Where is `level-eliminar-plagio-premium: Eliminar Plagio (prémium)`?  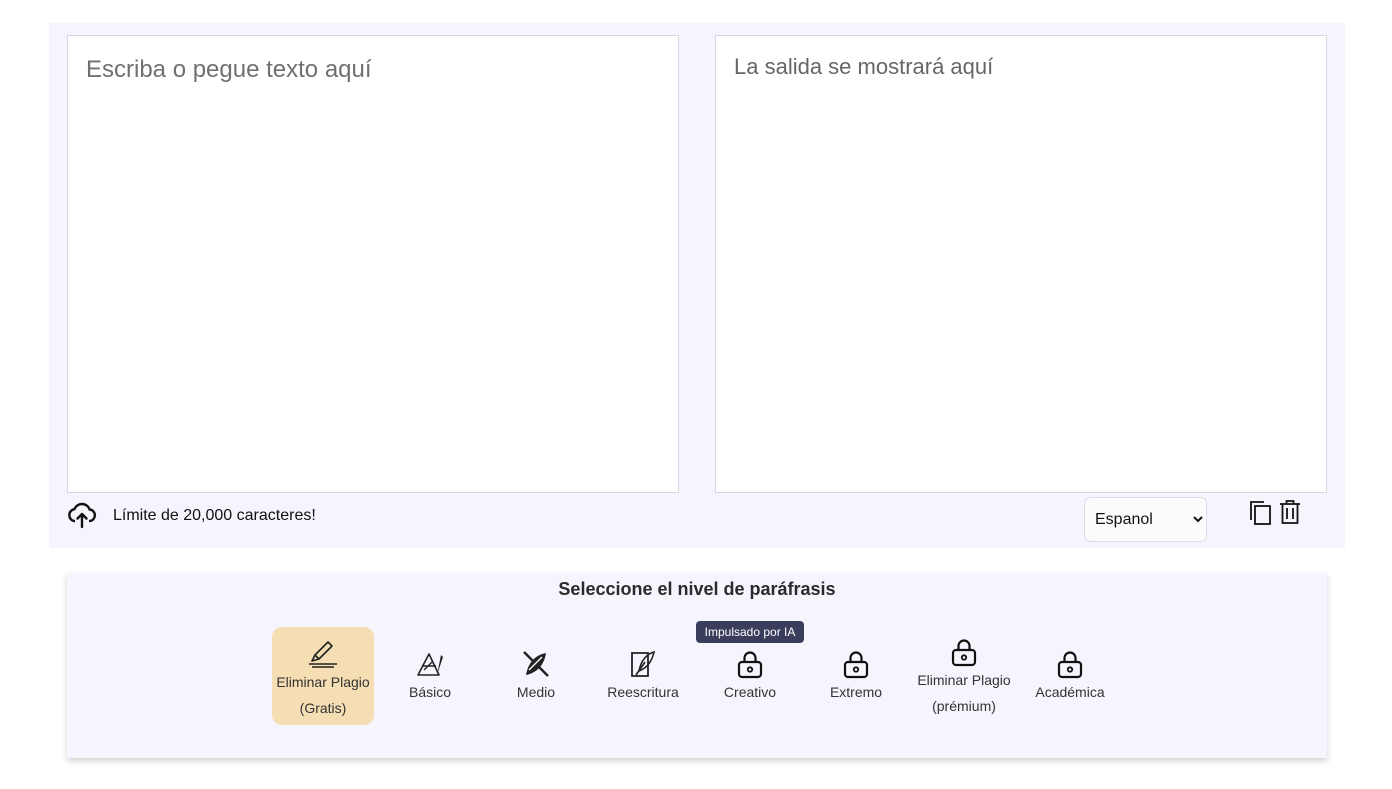
level-eliminar-plagio-premium: Eliminar Plagio (prémium) is located at coordinates (964, 676).